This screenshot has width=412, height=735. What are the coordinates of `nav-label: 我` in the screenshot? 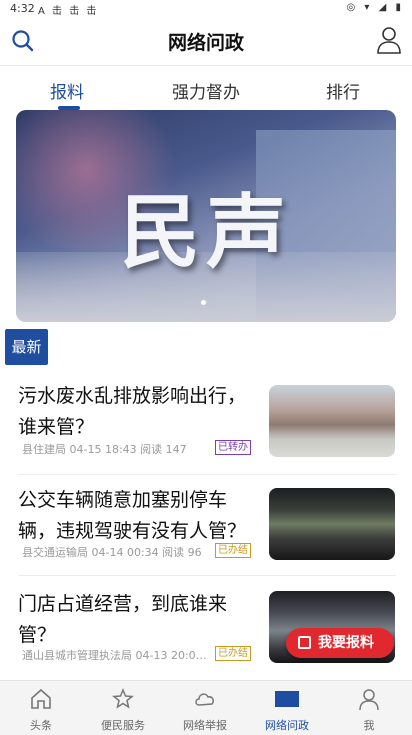 It's located at (369, 725).